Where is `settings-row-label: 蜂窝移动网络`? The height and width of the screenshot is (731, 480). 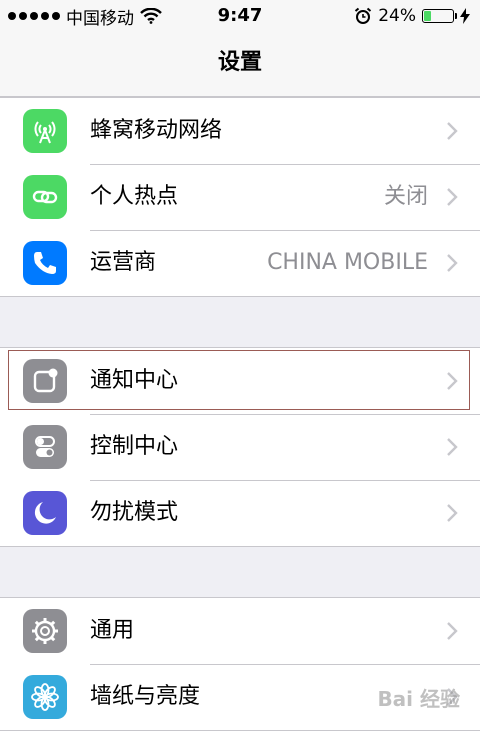
settings-row-label: 蜂窝移动网络 is located at coordinates (156, 130).